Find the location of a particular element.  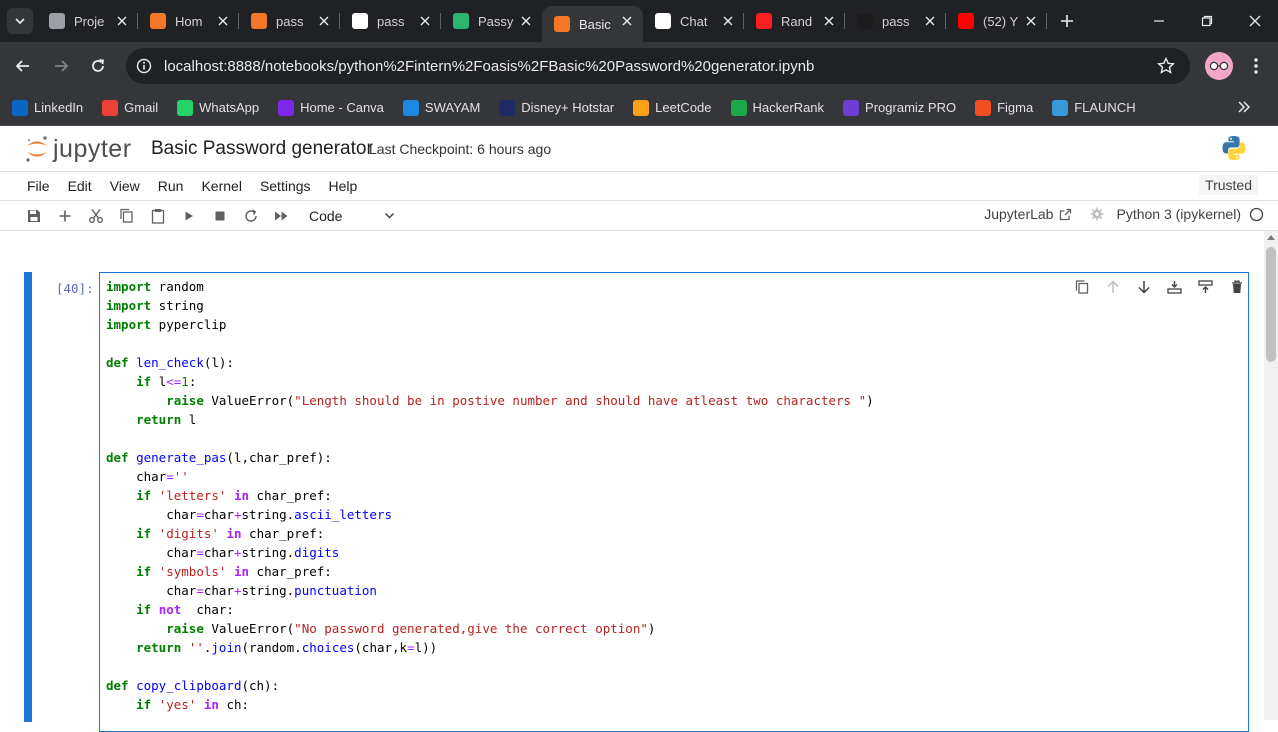

menu-edit: Edit is located at coordinates (80, 186).